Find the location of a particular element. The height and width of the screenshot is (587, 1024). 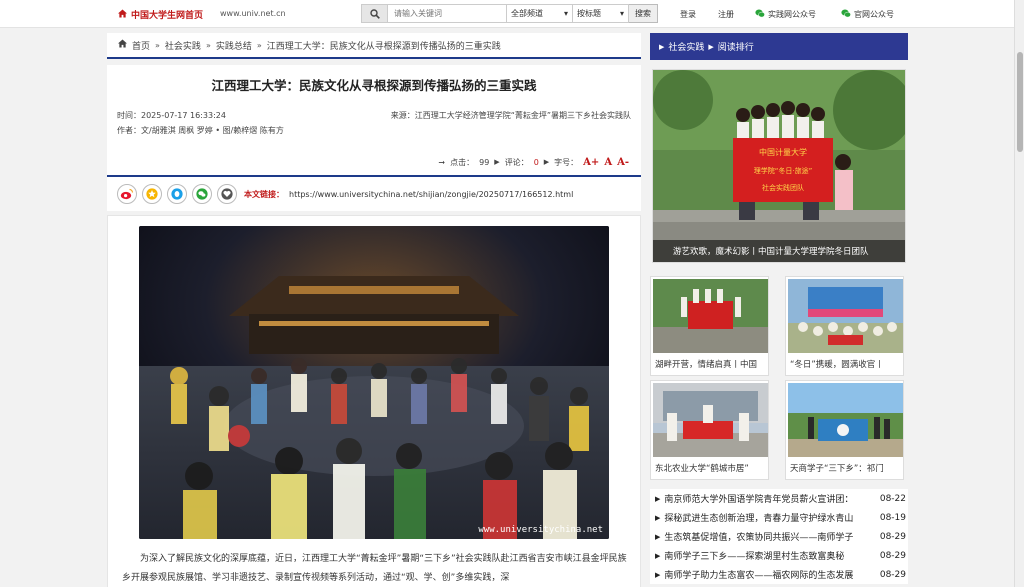

register-link: 注册 is located at coordinates (726, 14).